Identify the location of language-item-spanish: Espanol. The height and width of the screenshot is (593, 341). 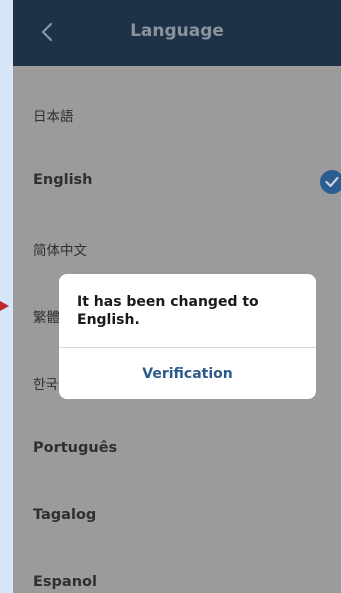
(177, 571).